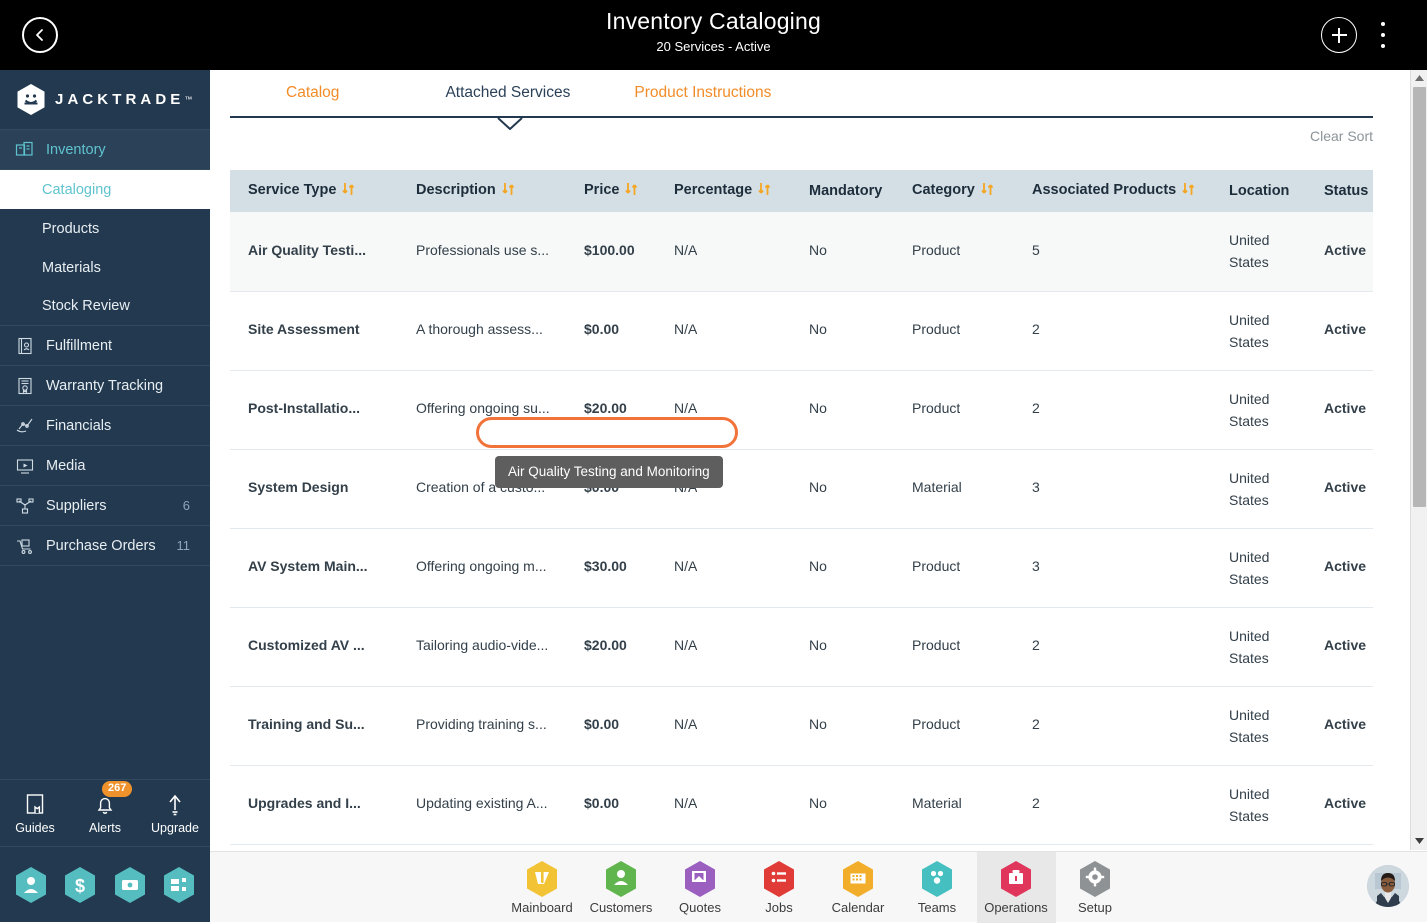  Describe the element at coordinates (723, 646) in the screenshot. I see `cell-percentage: N/A` at that location.